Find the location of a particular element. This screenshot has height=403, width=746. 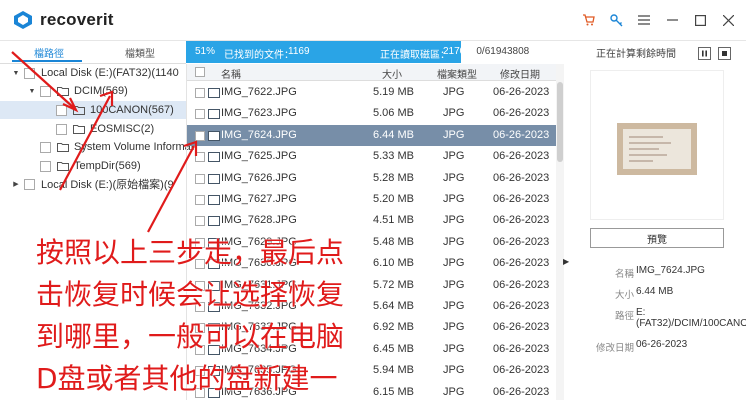

table-row: IMG_7626.JPG 5.28 MB JPG 06-26-2023 is located at coordinates (372, 178).